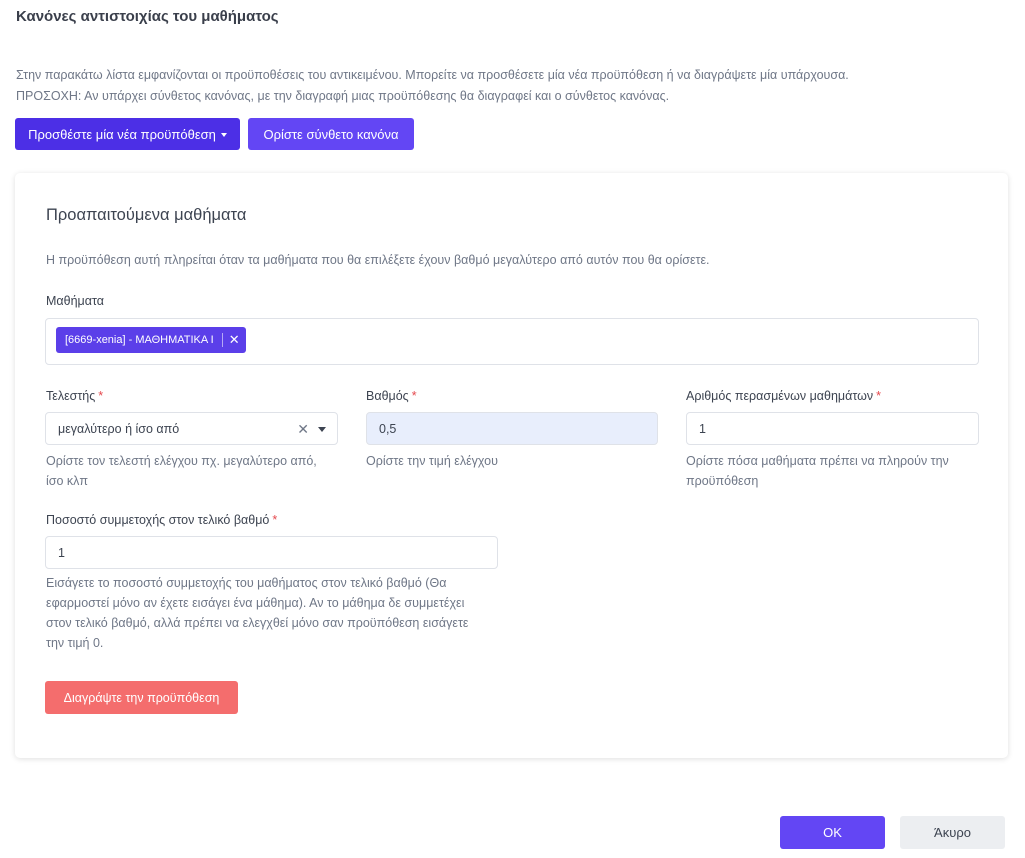 The width and height of the screenshot is (1025, 858). What do you see at coordinates (432, 461) in the screenshot?
I see `grade-help: Ορίστε την τιμή ελέγχου` at bounding box center [432, 461].